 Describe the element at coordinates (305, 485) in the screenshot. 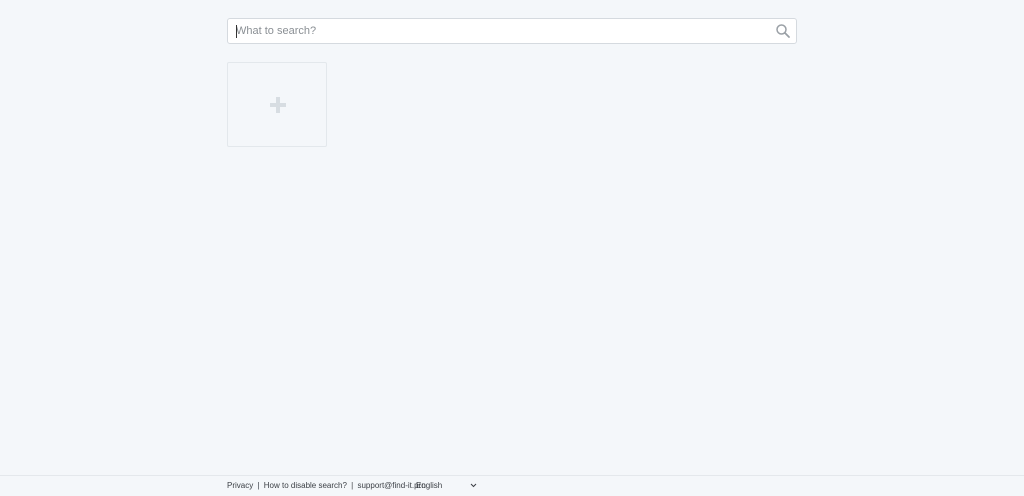

I see `disable-search-link: How to disable search?` at that location.